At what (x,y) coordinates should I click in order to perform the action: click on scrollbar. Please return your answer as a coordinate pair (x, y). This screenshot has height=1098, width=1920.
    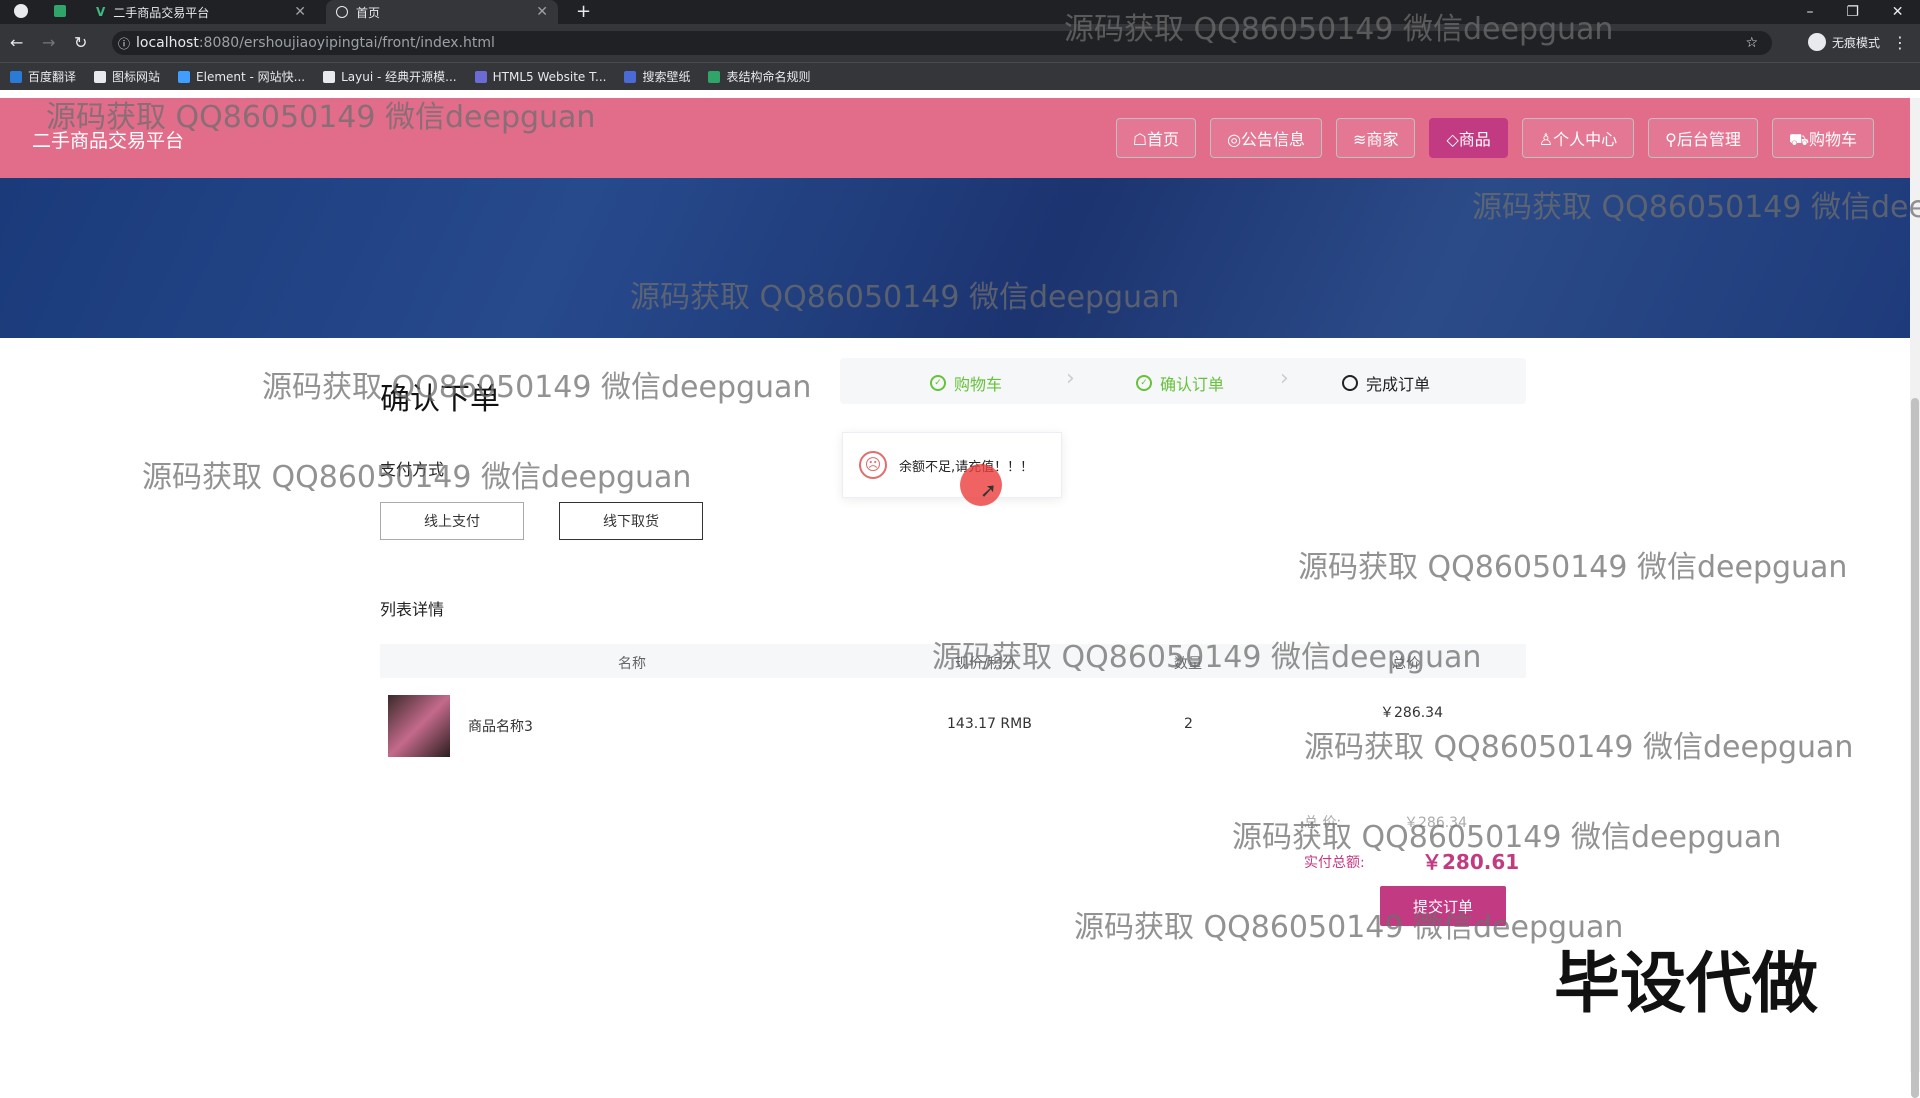
    Looking at the image, I should click on (1915, 598).